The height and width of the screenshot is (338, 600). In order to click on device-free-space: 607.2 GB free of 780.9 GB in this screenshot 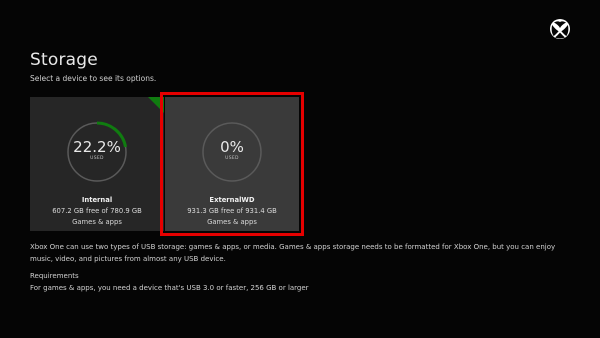, I will do `click(97, 211)`.